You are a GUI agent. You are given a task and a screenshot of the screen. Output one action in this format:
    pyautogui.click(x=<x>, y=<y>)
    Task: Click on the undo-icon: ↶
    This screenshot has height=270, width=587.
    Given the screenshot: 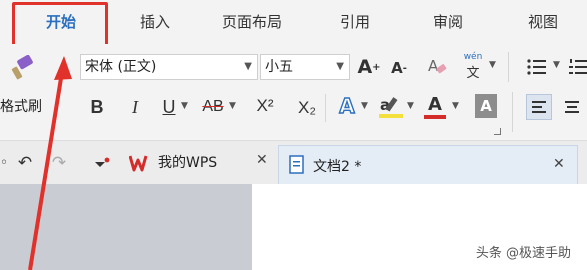 What is the action you would take?
    pyautogui.click(x=25, y=163)
    